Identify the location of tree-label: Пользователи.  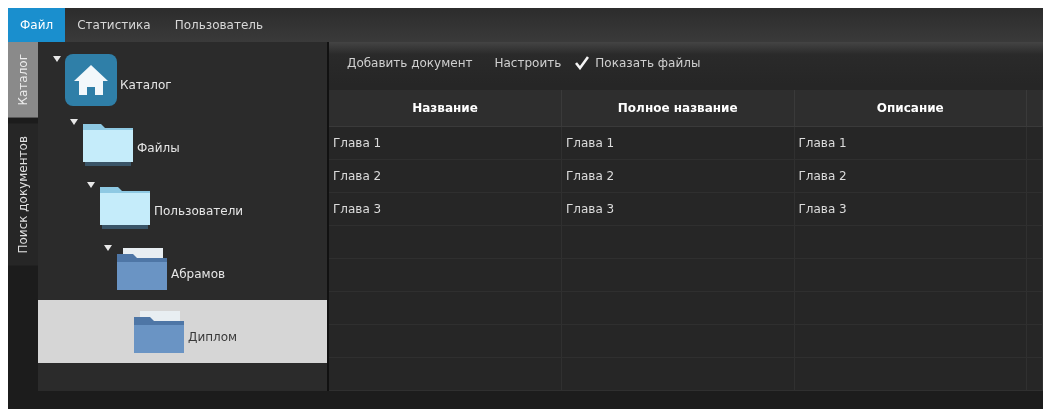
(199, 210).